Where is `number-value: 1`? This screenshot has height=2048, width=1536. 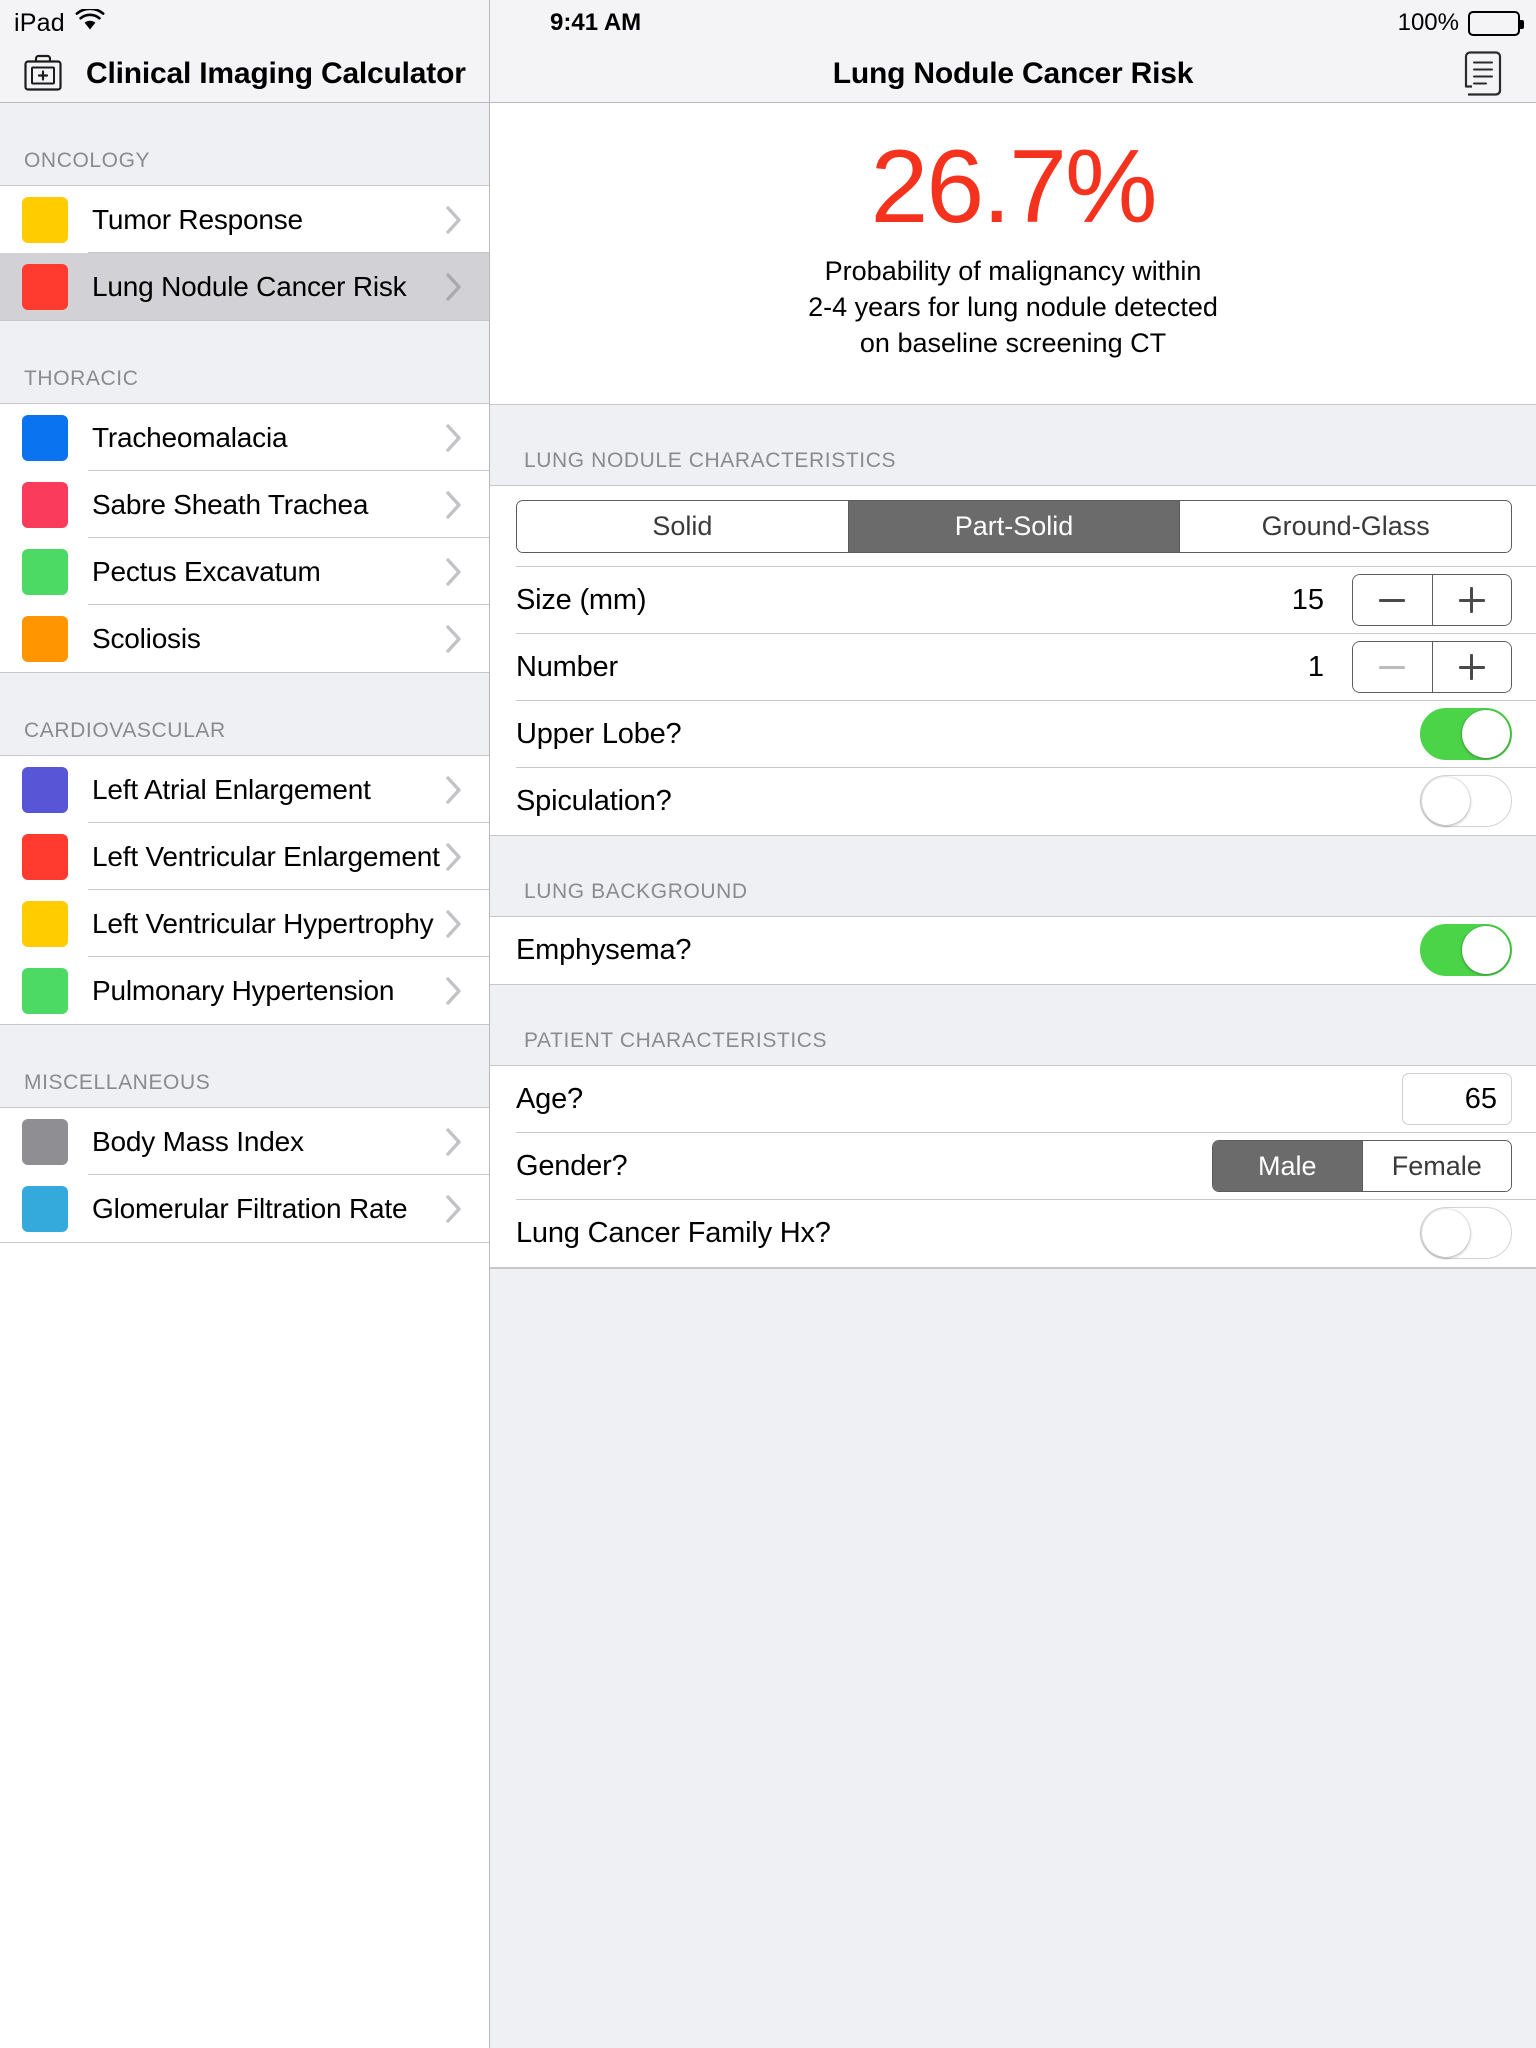 number-value: 1 is located at coordinates (1315, 666).